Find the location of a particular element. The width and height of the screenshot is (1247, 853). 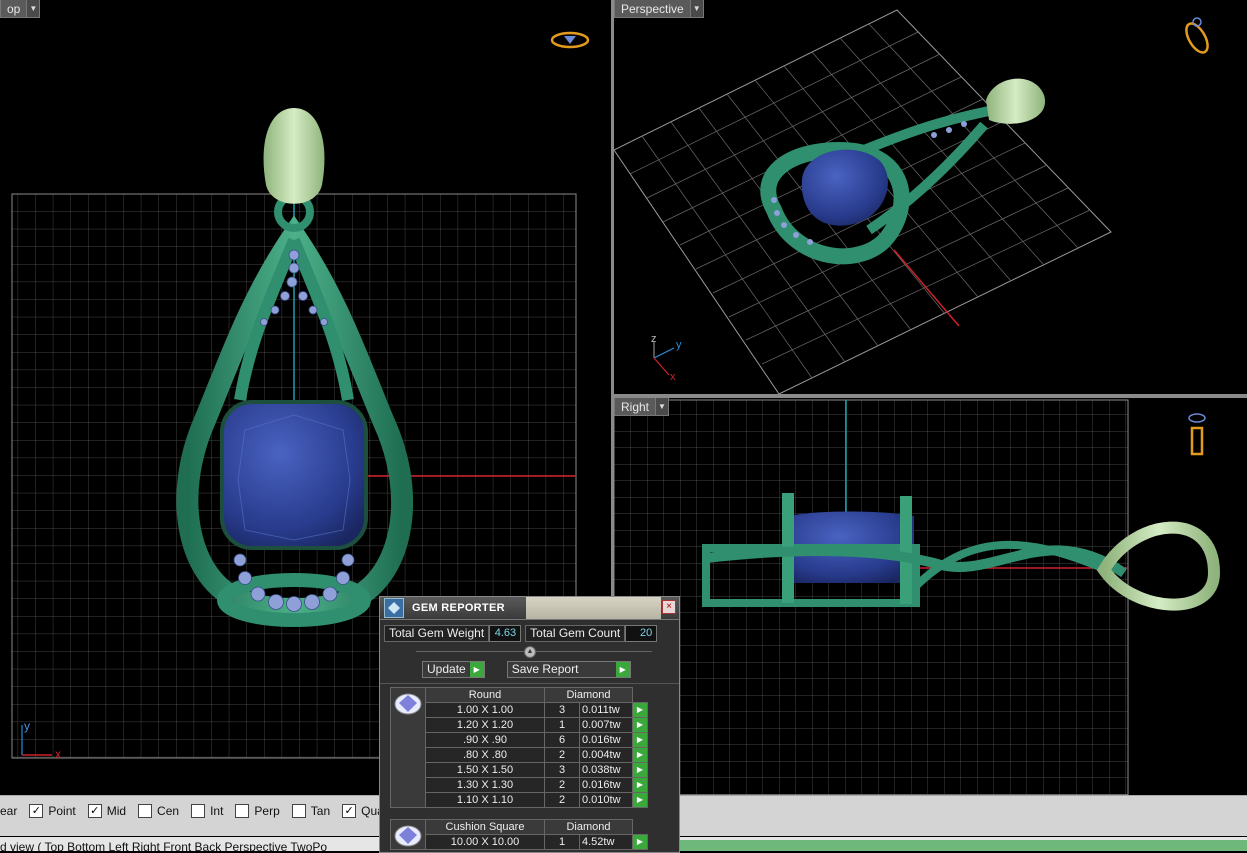

gem-size-cell: .90 X .90 is located at coordinates (485, 740).